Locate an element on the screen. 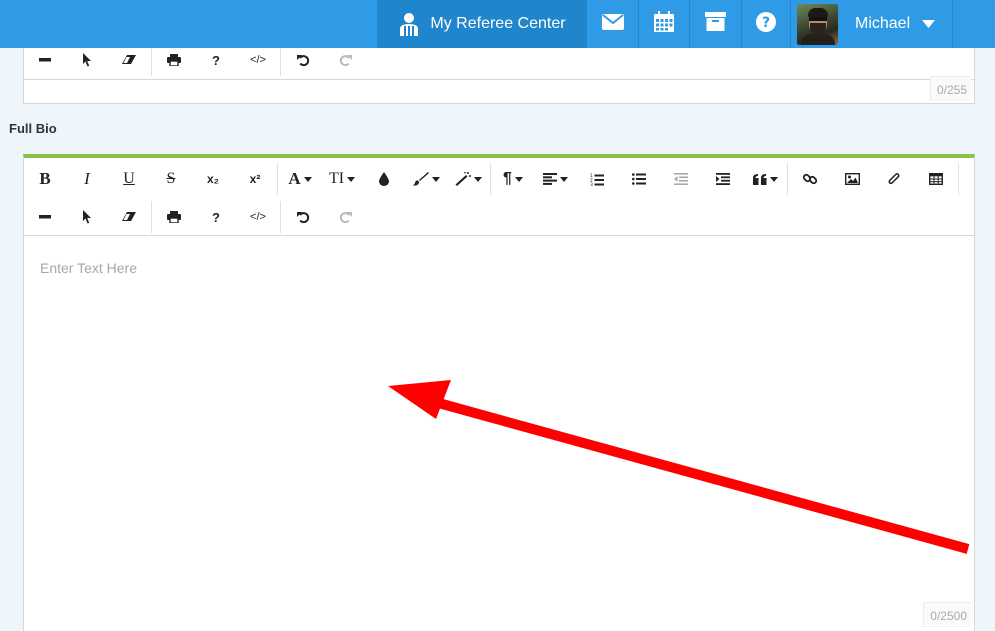  paragraph-format-dropdown: ¶ is located at coordinates (513, 179).